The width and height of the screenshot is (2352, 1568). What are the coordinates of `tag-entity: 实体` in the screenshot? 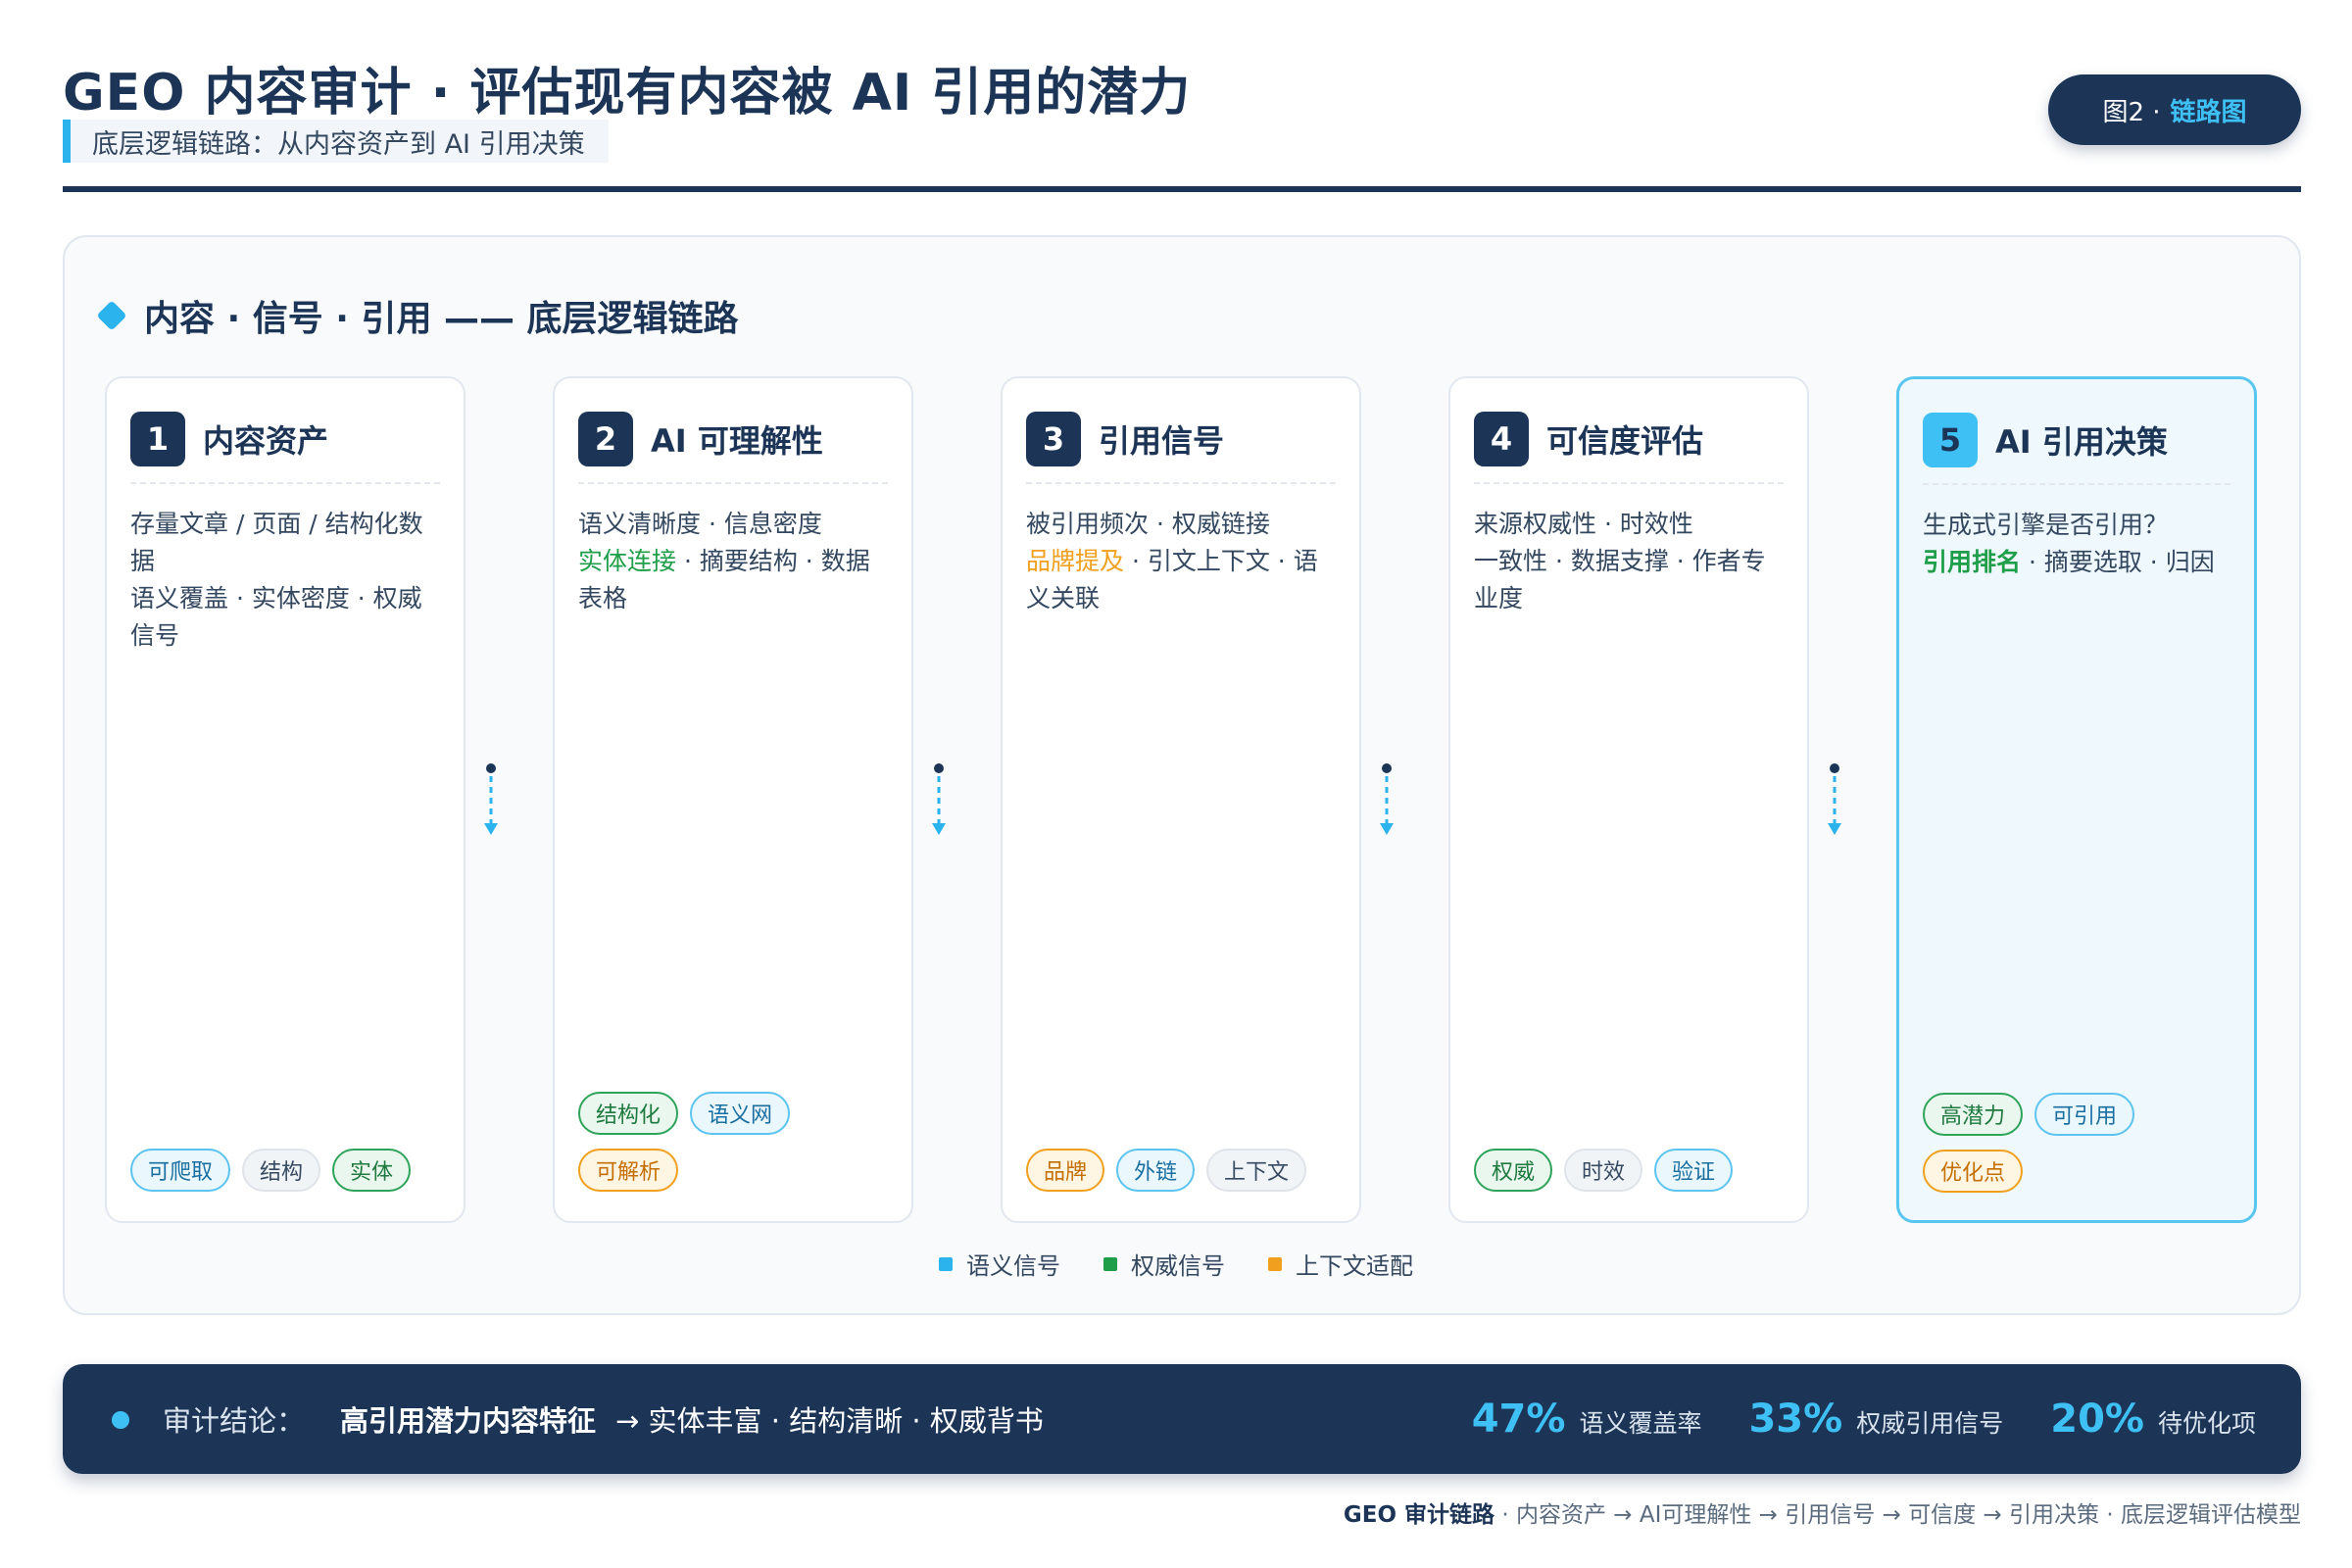 It's located at (372, 1171).